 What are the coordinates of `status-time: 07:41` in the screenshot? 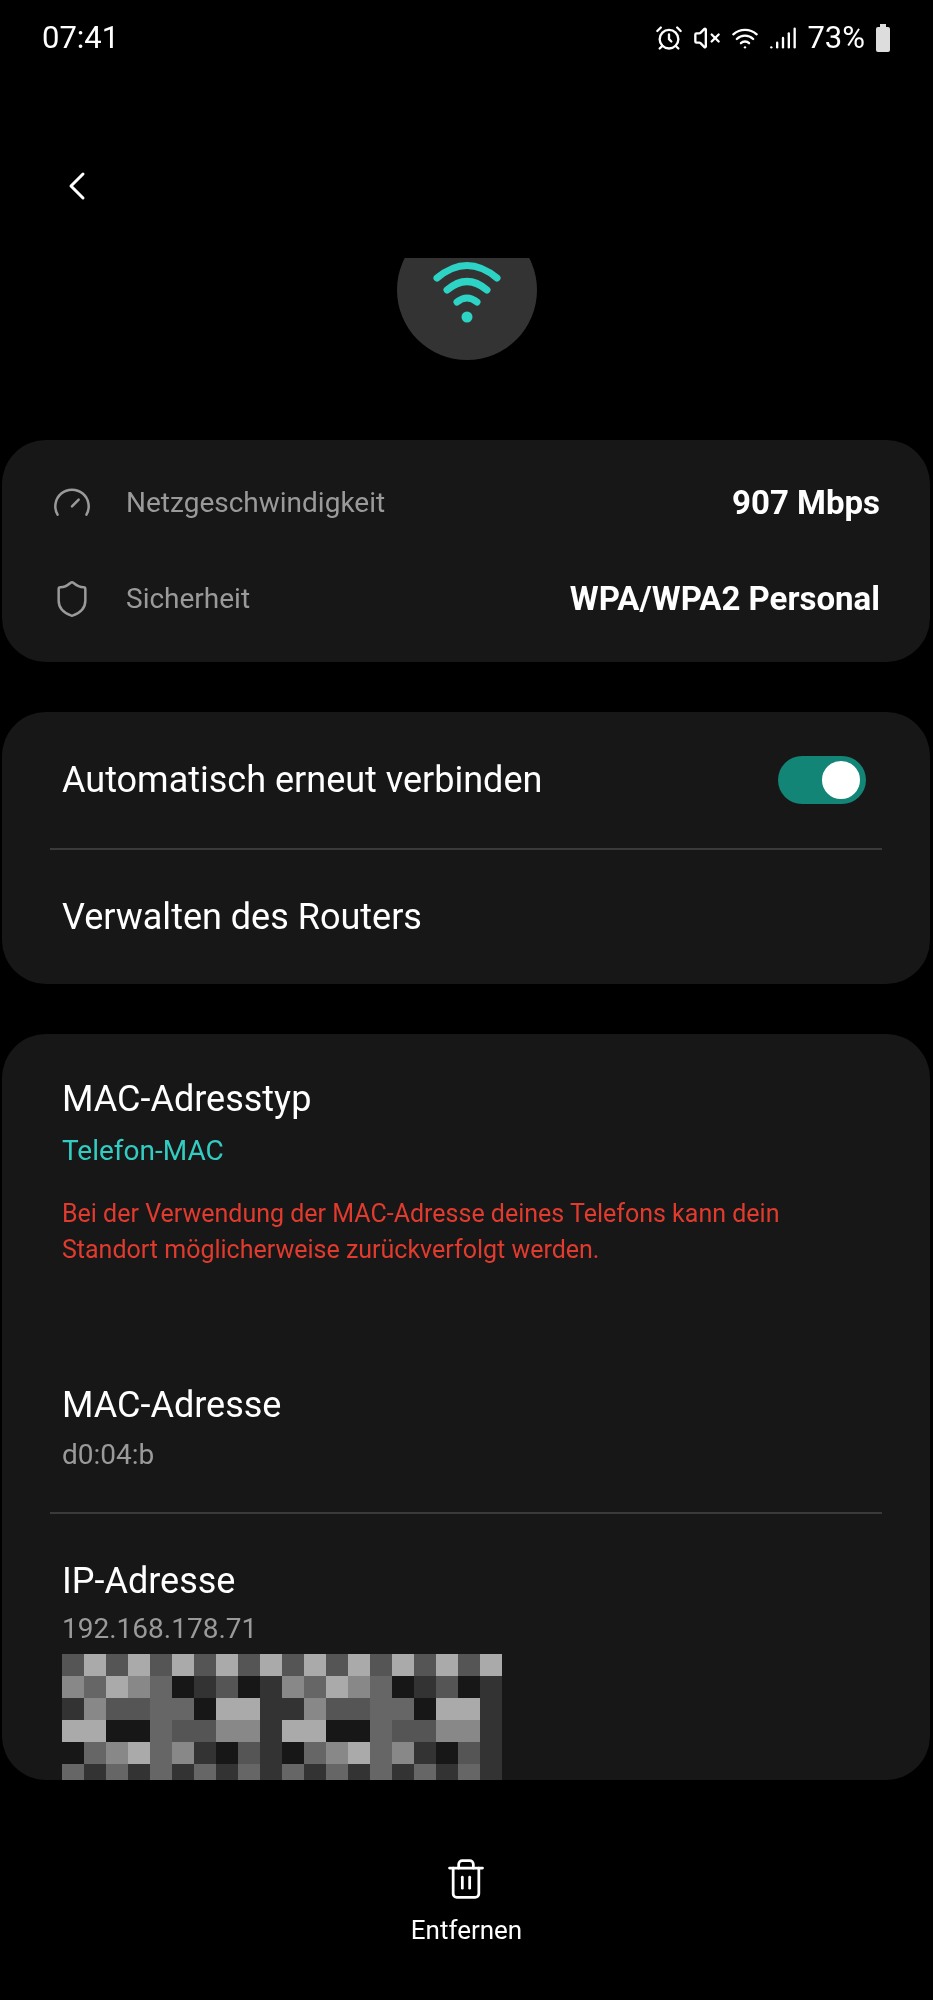 It's located at (81, 37).